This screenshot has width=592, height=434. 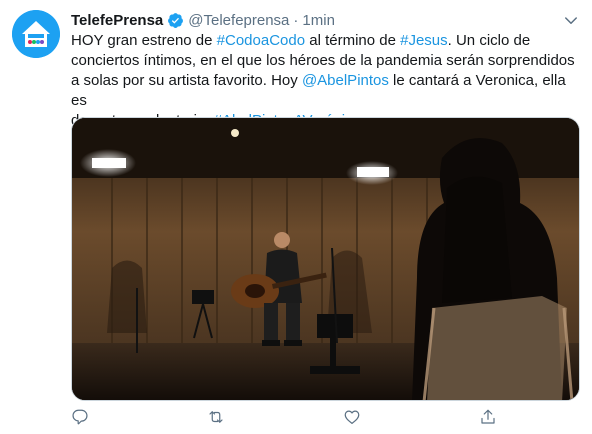 What do you see at coordinates (318, 20) in the screenshot?
I see `timestamp: 1min` at bounding box center [318, 20].